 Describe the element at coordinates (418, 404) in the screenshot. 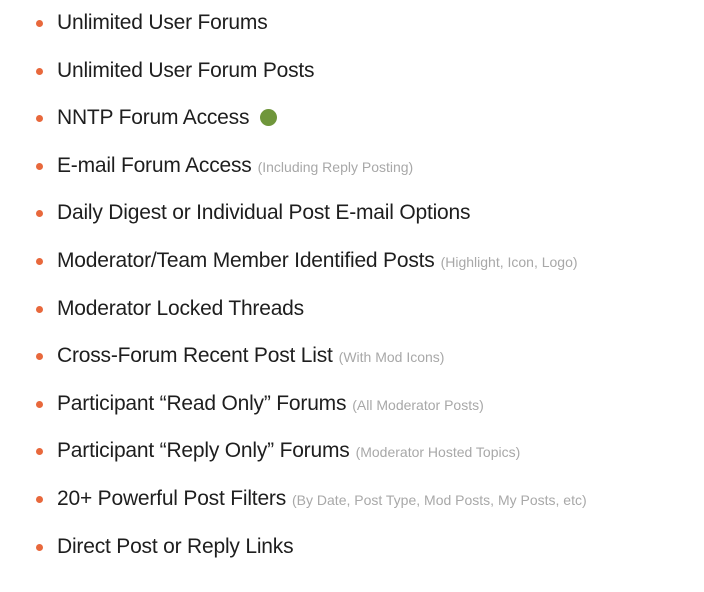

I see `feature-note: (All Moderator Posts)` at that location.